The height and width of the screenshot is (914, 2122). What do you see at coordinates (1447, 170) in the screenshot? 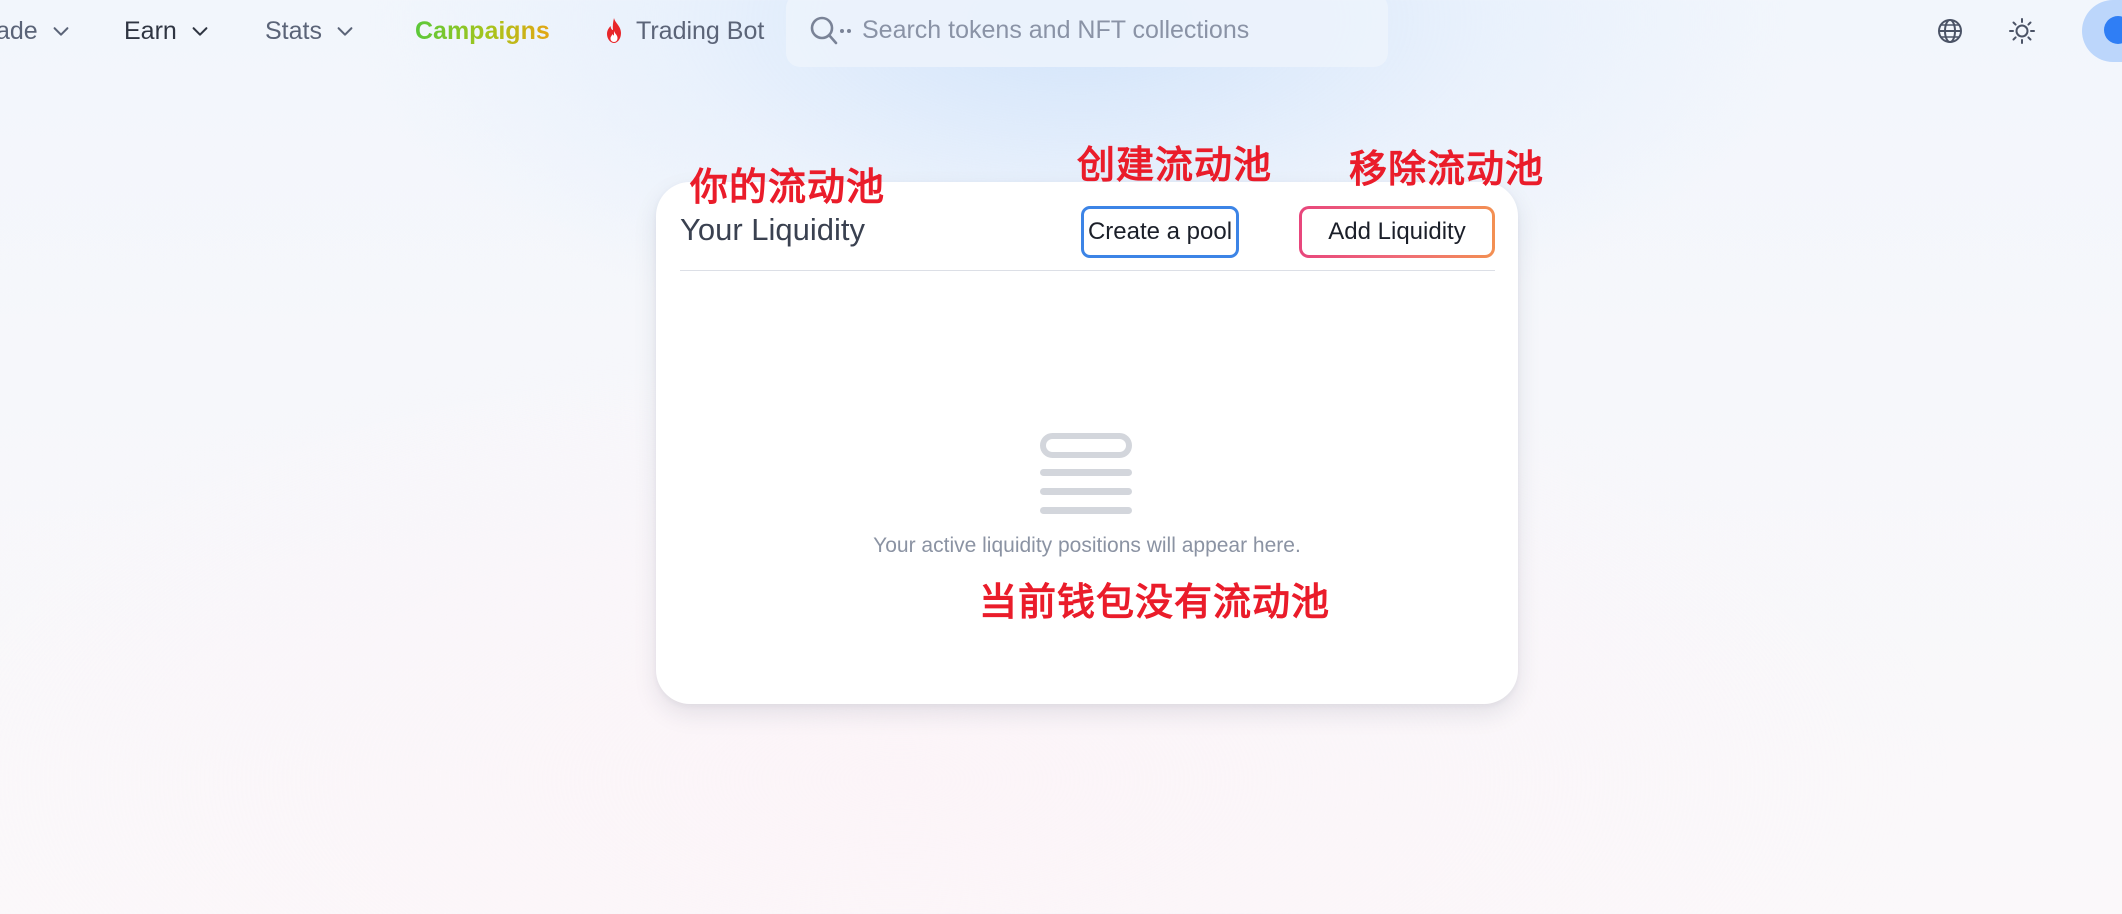
I see `annotation-remove-pool: 移除流动池` at bounding box center [1447, 170].